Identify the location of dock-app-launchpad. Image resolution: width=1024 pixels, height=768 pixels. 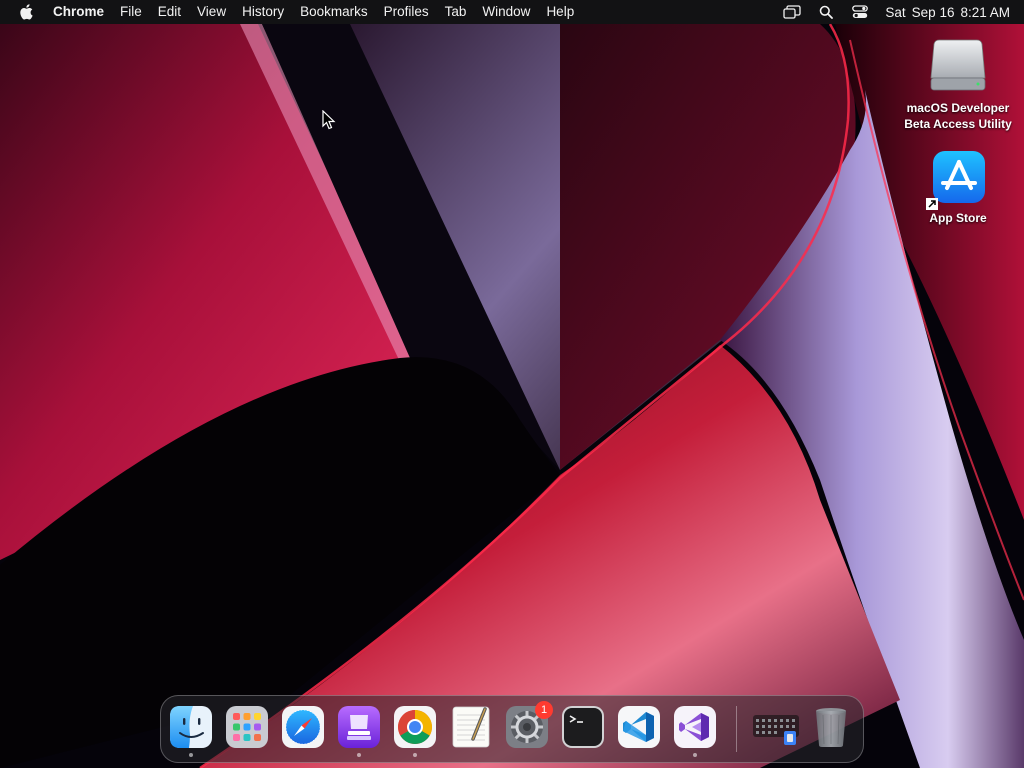
(247, 727).